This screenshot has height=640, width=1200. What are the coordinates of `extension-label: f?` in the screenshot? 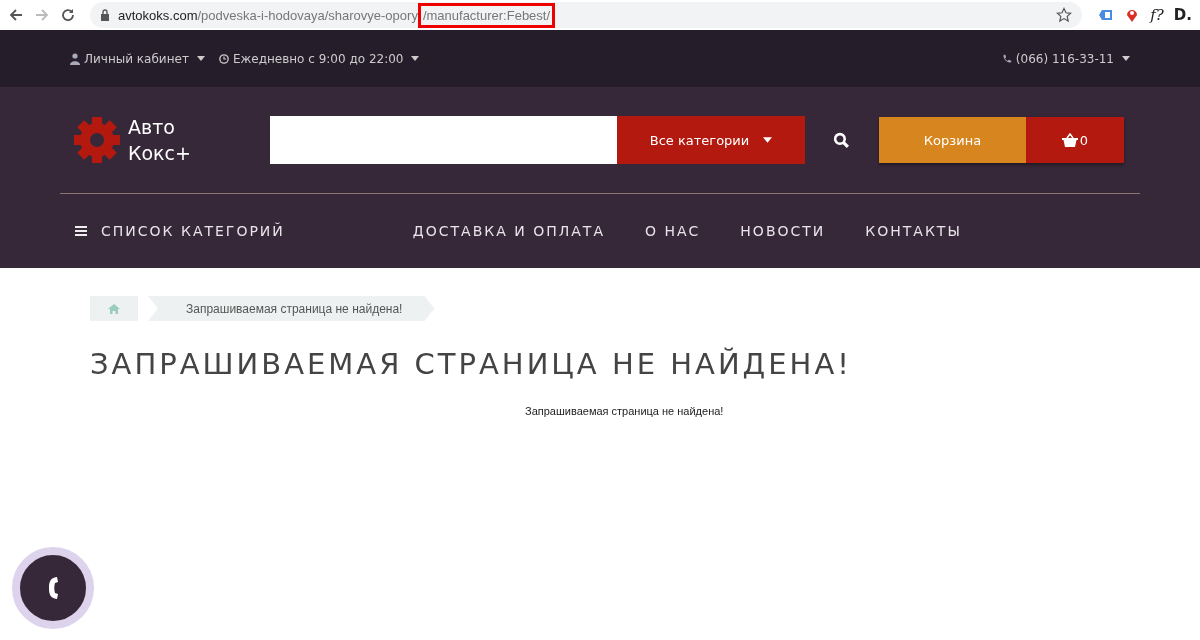 It's located at (1157, 15).